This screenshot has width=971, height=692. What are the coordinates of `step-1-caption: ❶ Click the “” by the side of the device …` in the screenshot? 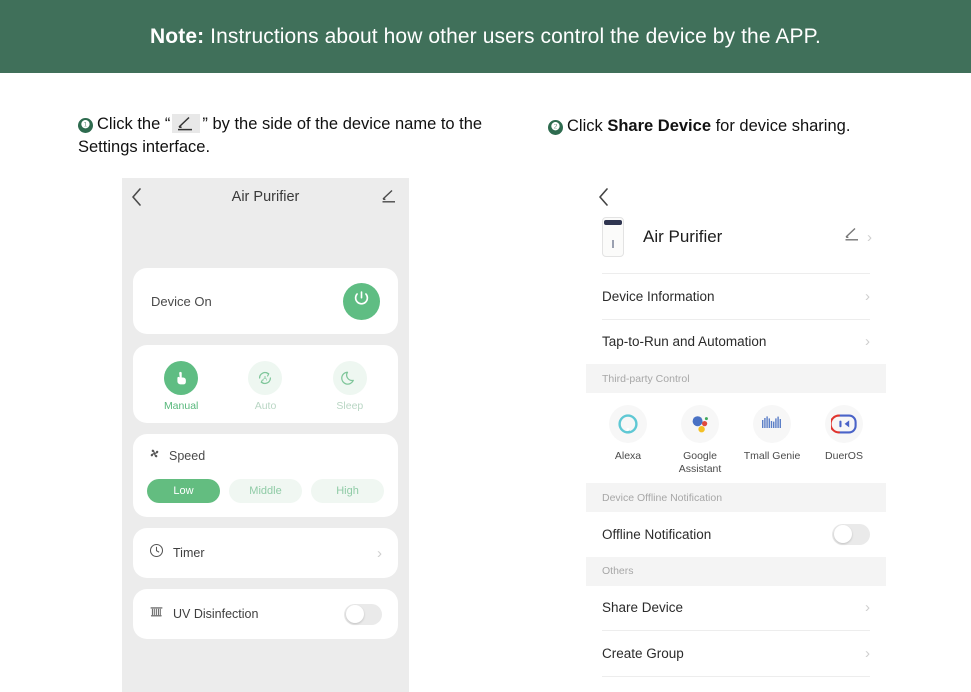 It's located at (288, 136).